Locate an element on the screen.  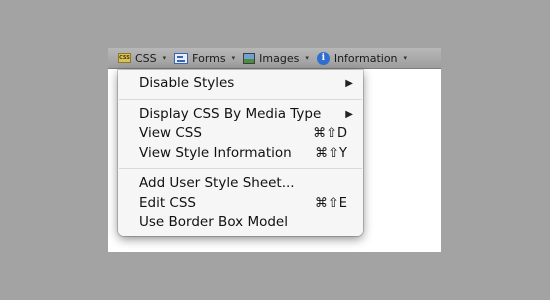
forms-menu-label: Forms is located at coordinates (209, 58).